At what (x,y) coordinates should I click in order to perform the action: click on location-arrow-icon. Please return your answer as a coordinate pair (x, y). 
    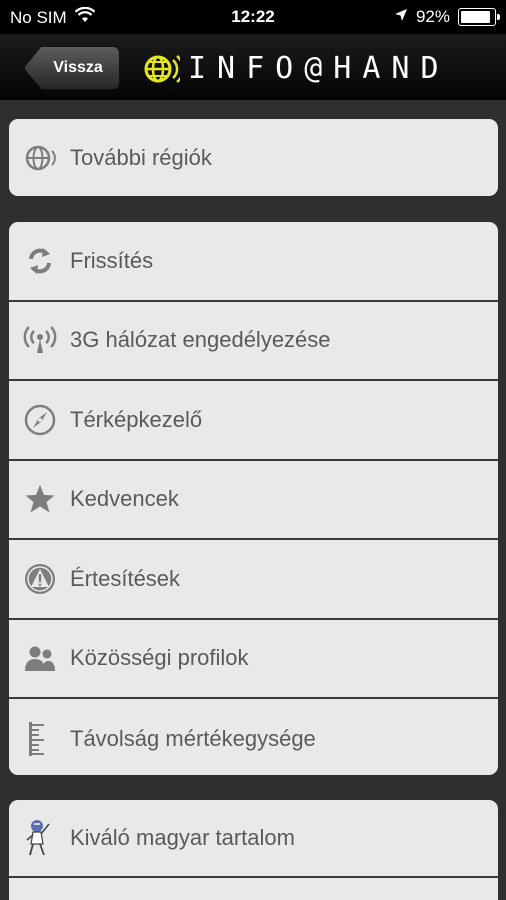
    Looking at the image, I should click on (401, 17).